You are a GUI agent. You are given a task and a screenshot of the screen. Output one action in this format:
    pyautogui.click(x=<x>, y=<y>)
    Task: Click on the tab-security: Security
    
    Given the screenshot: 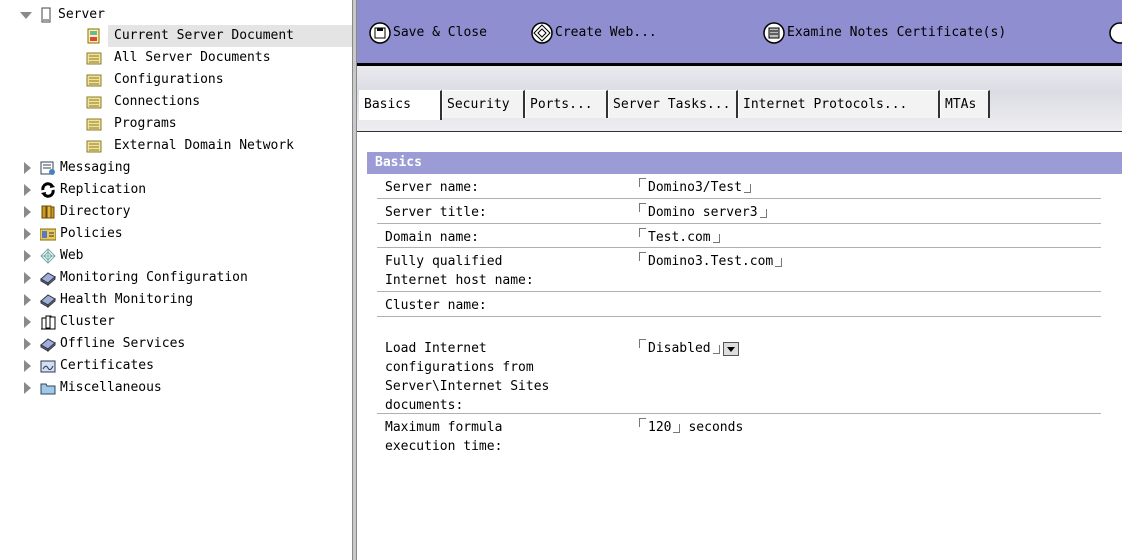 What is the action you would take?
    pyautogui.click(x=483, y=104)
    